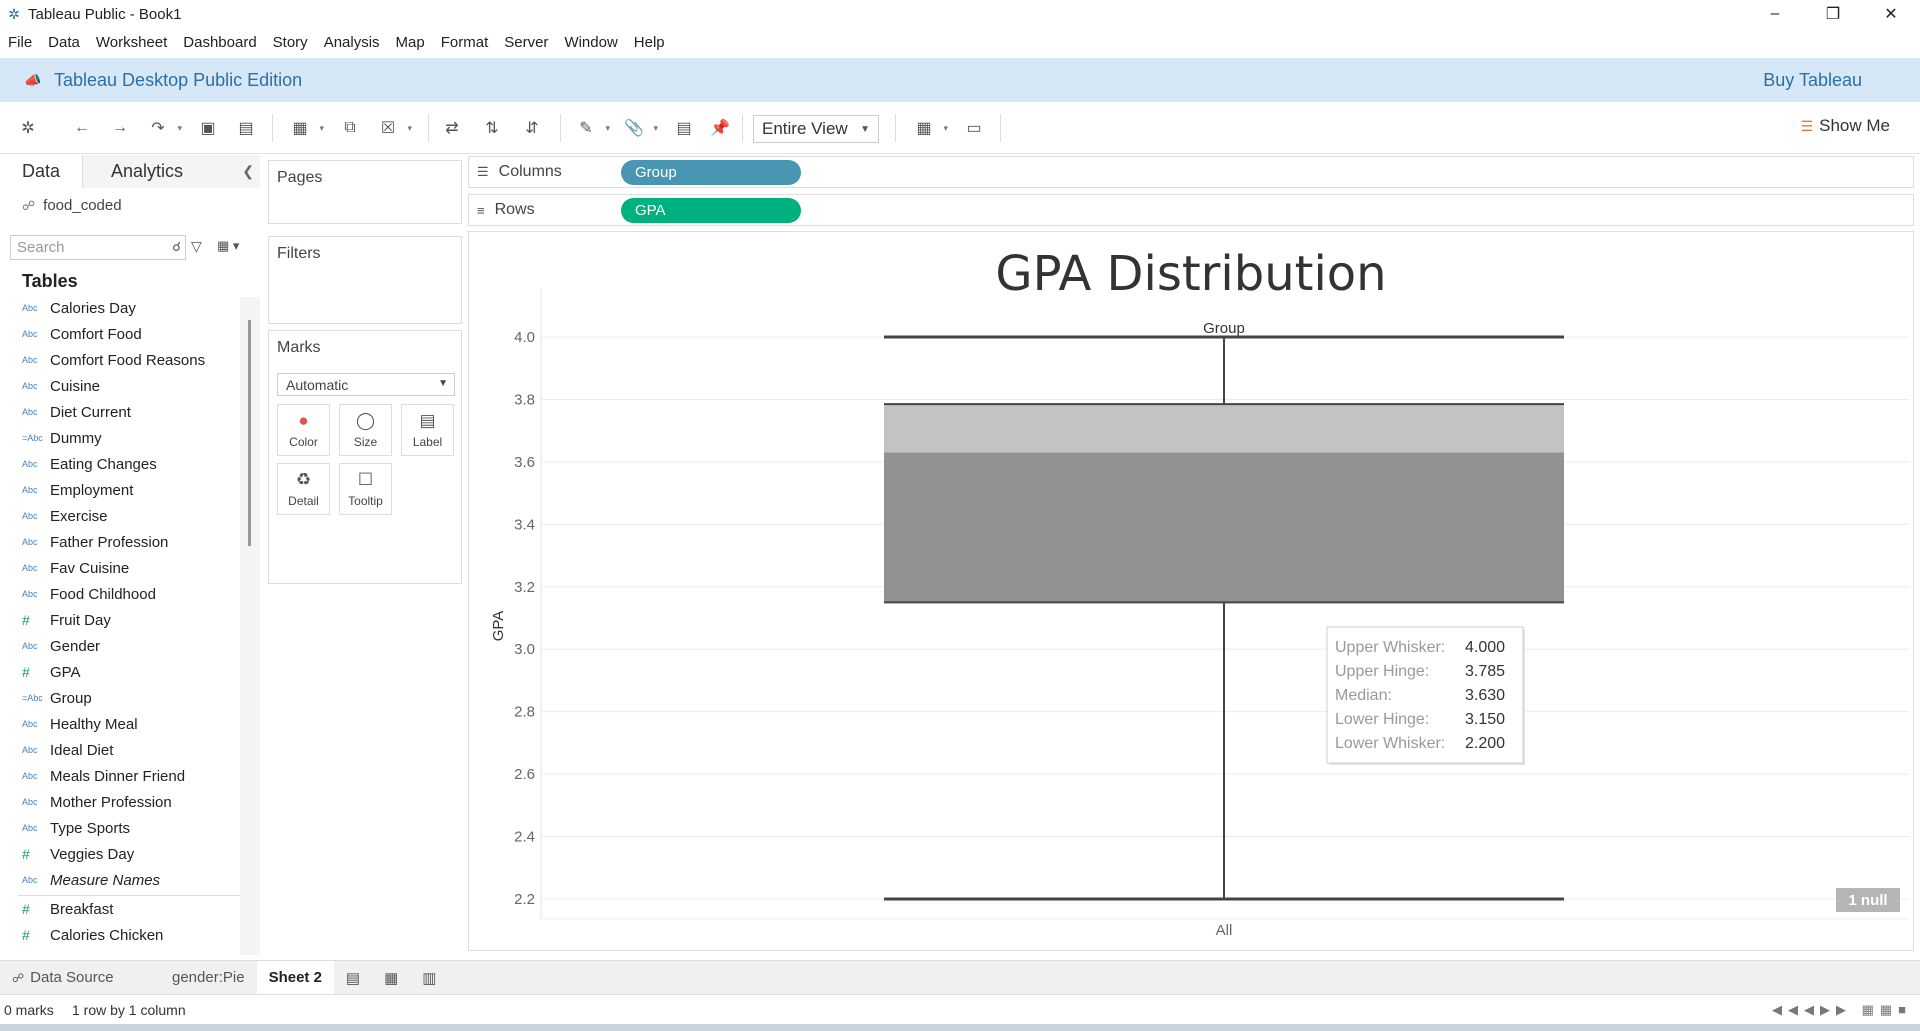 Image resolution: width=1920 pixels, height=1031 pixels. Describe the element at coordinates (120, 542) in the screenshot. I see `field-item: Abc Father Profession` at that location.